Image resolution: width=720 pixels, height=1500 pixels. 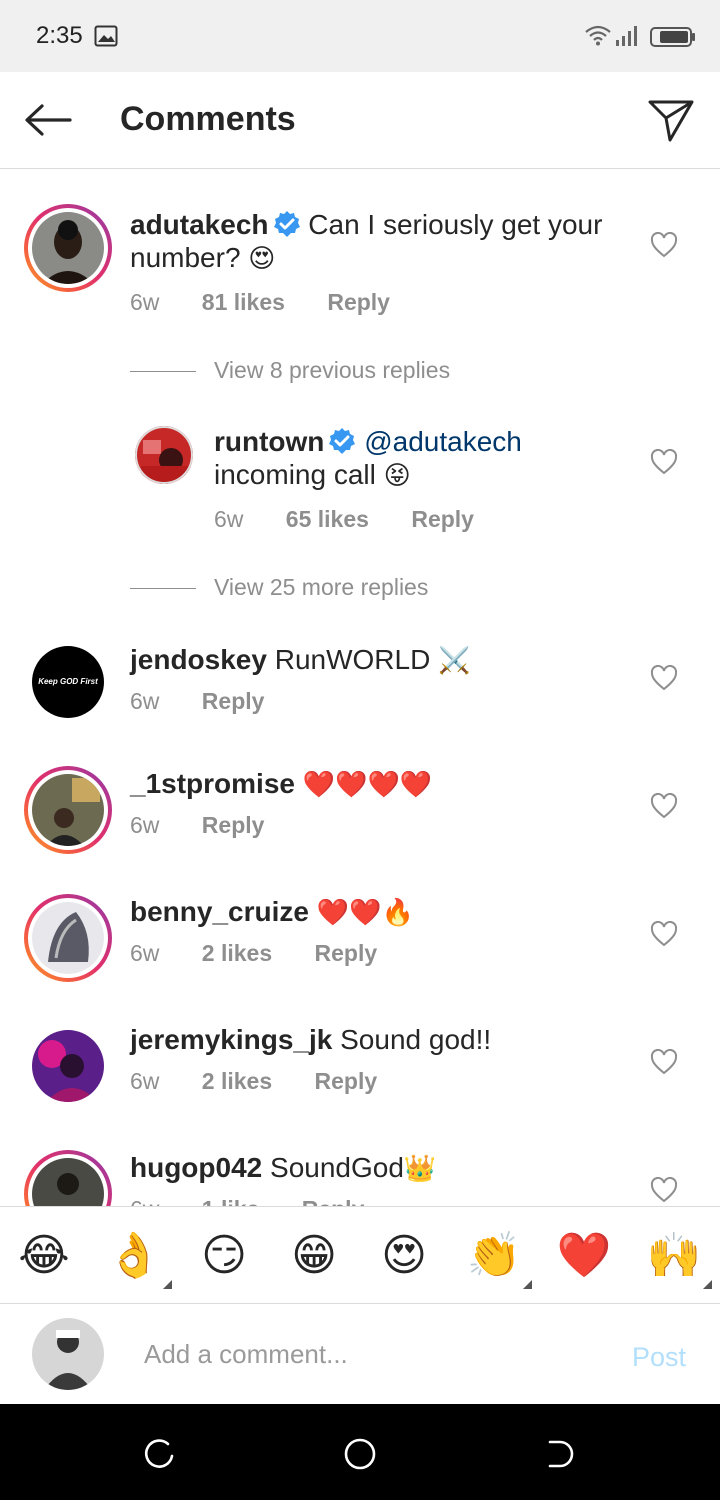 What do you see at coordinates (219, 911) in the screenshot?
I see `comment-username: benny_cruize` at bounding box center [219, 911].